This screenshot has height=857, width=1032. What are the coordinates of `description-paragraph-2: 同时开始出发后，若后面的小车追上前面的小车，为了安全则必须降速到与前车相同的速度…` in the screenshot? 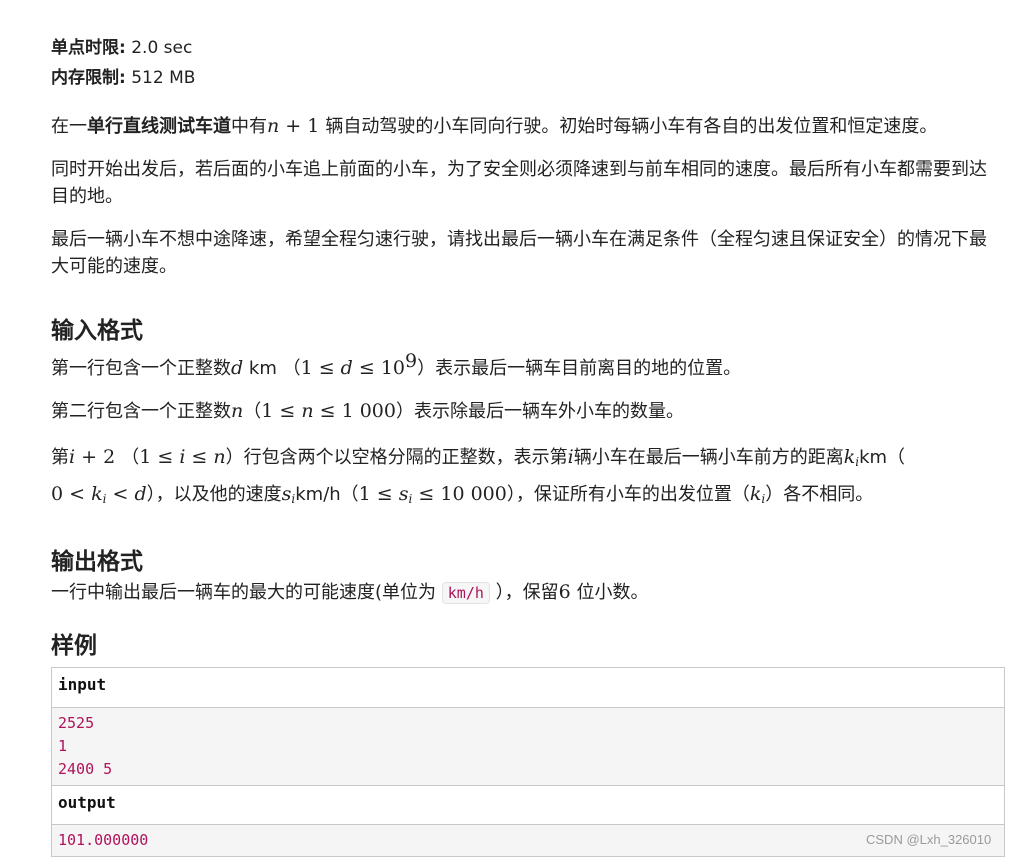 It's located at (519, 183).